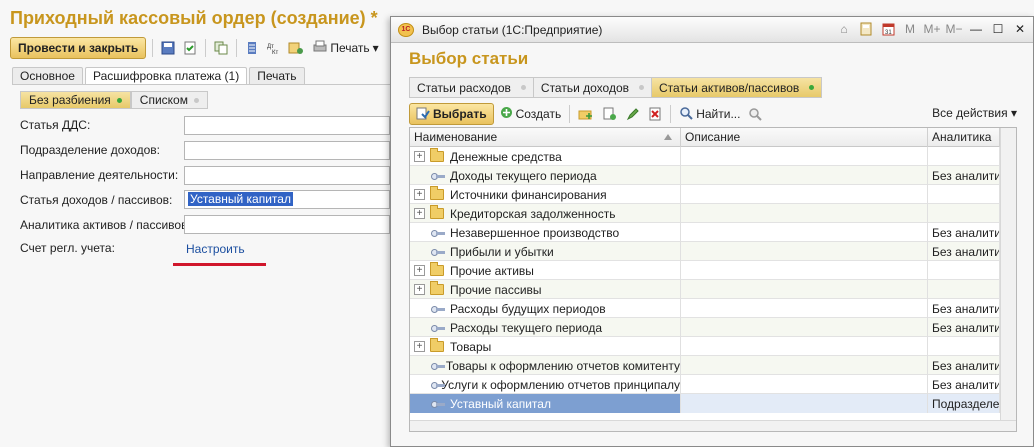  Describe the element at coordinates (221, 48) in the screenshot. I see `copy-documents-icon` at that location.